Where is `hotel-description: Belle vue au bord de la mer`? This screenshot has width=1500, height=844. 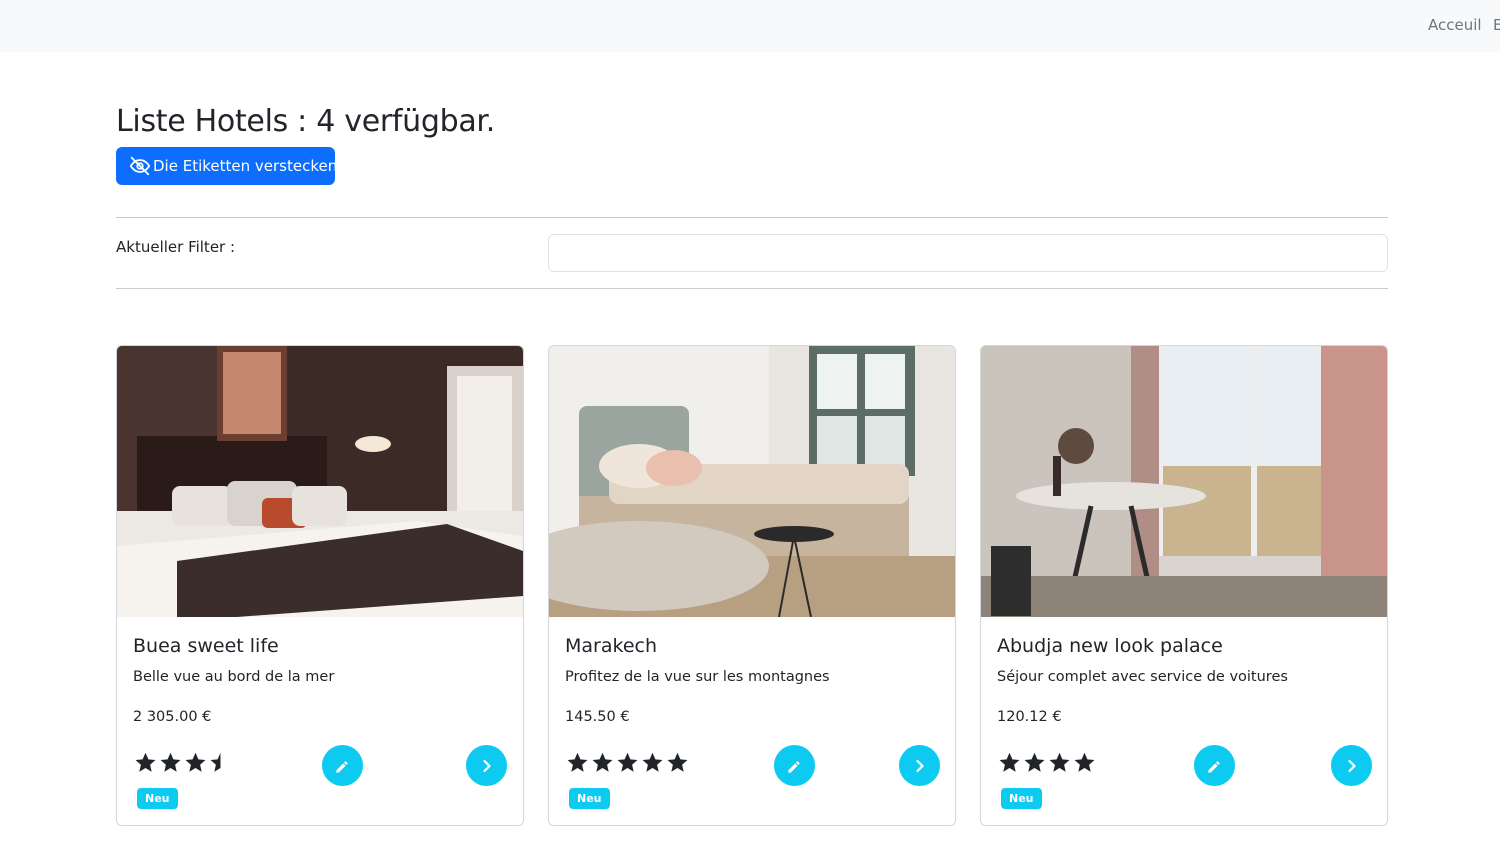
hotel-description: Belle vue au bord de la mer is located at coordinates (234, 677).